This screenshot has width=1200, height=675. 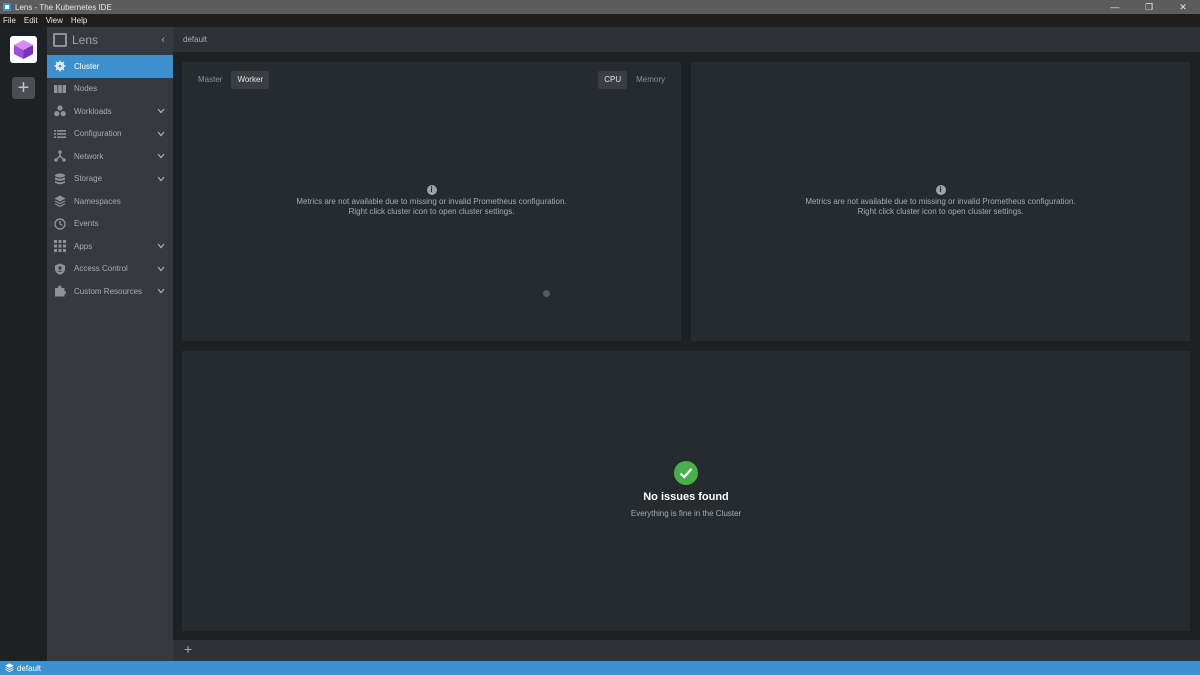 What do you see at coordinates (7, 7) in the screenshot?
I see `app-icon` at bounding box center [7, 7].